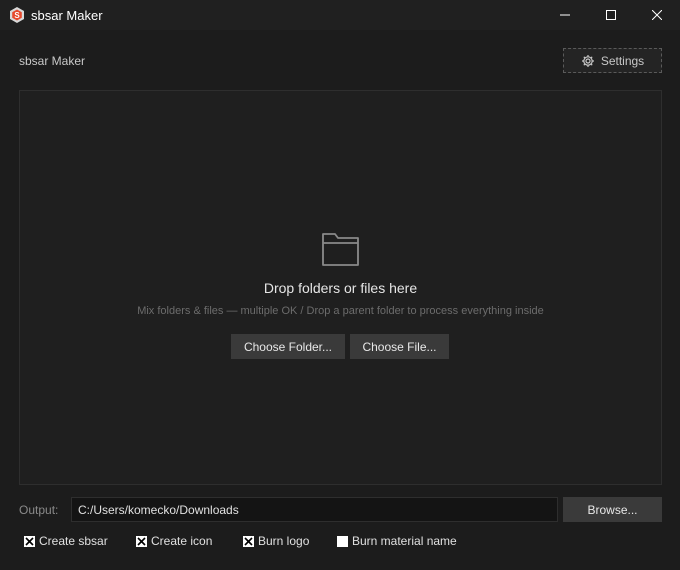  I want to click on maximize-button, so click(611, 15).